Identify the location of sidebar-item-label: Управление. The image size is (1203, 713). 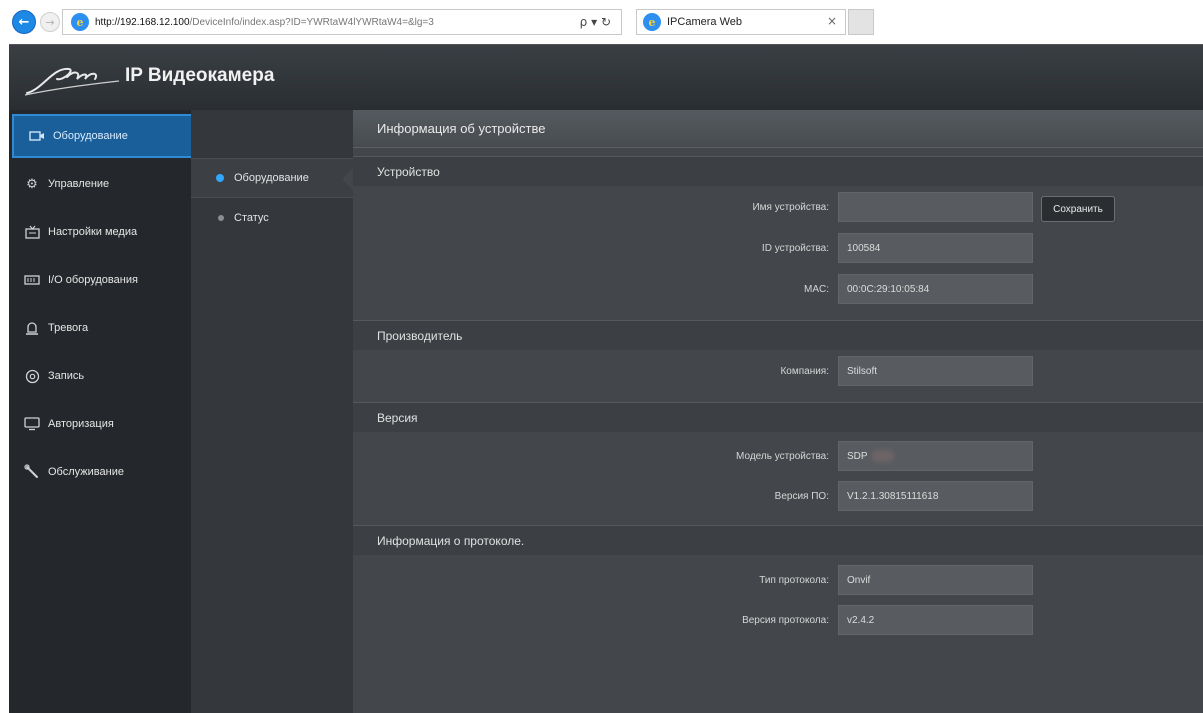
(79, 184).